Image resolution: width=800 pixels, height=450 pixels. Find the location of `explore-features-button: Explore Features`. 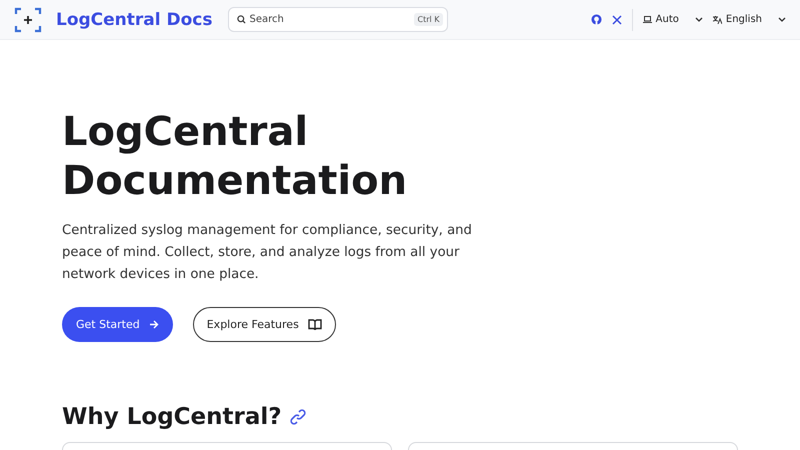

explore-features-button: Explore Features is located at coordinates (264, 324).